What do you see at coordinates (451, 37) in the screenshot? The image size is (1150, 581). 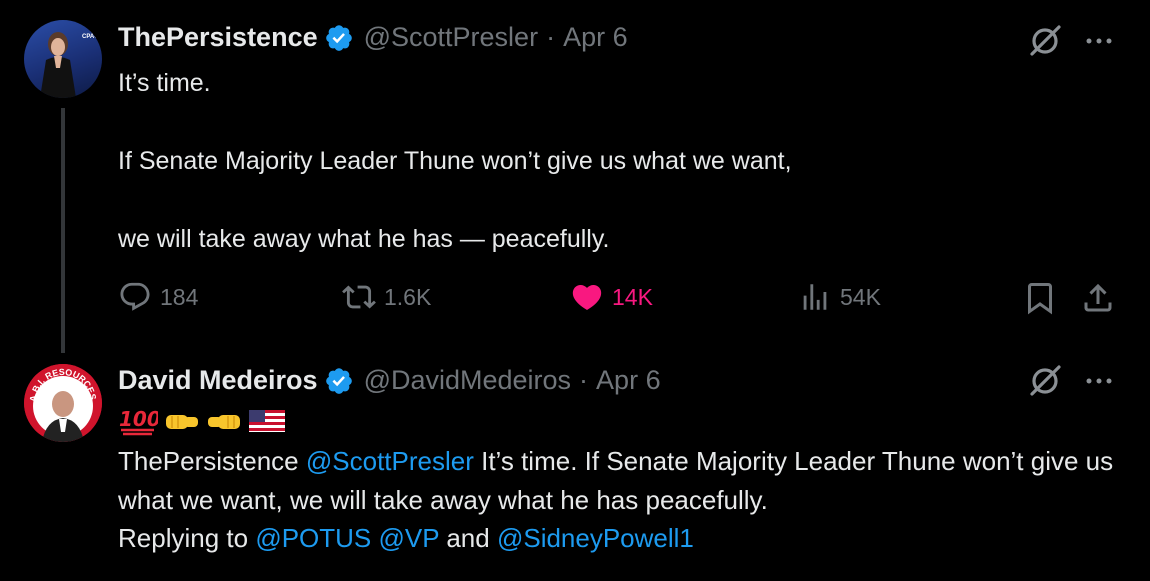 I see `handle: @ScottPresler` at bounding box center [451, 37].